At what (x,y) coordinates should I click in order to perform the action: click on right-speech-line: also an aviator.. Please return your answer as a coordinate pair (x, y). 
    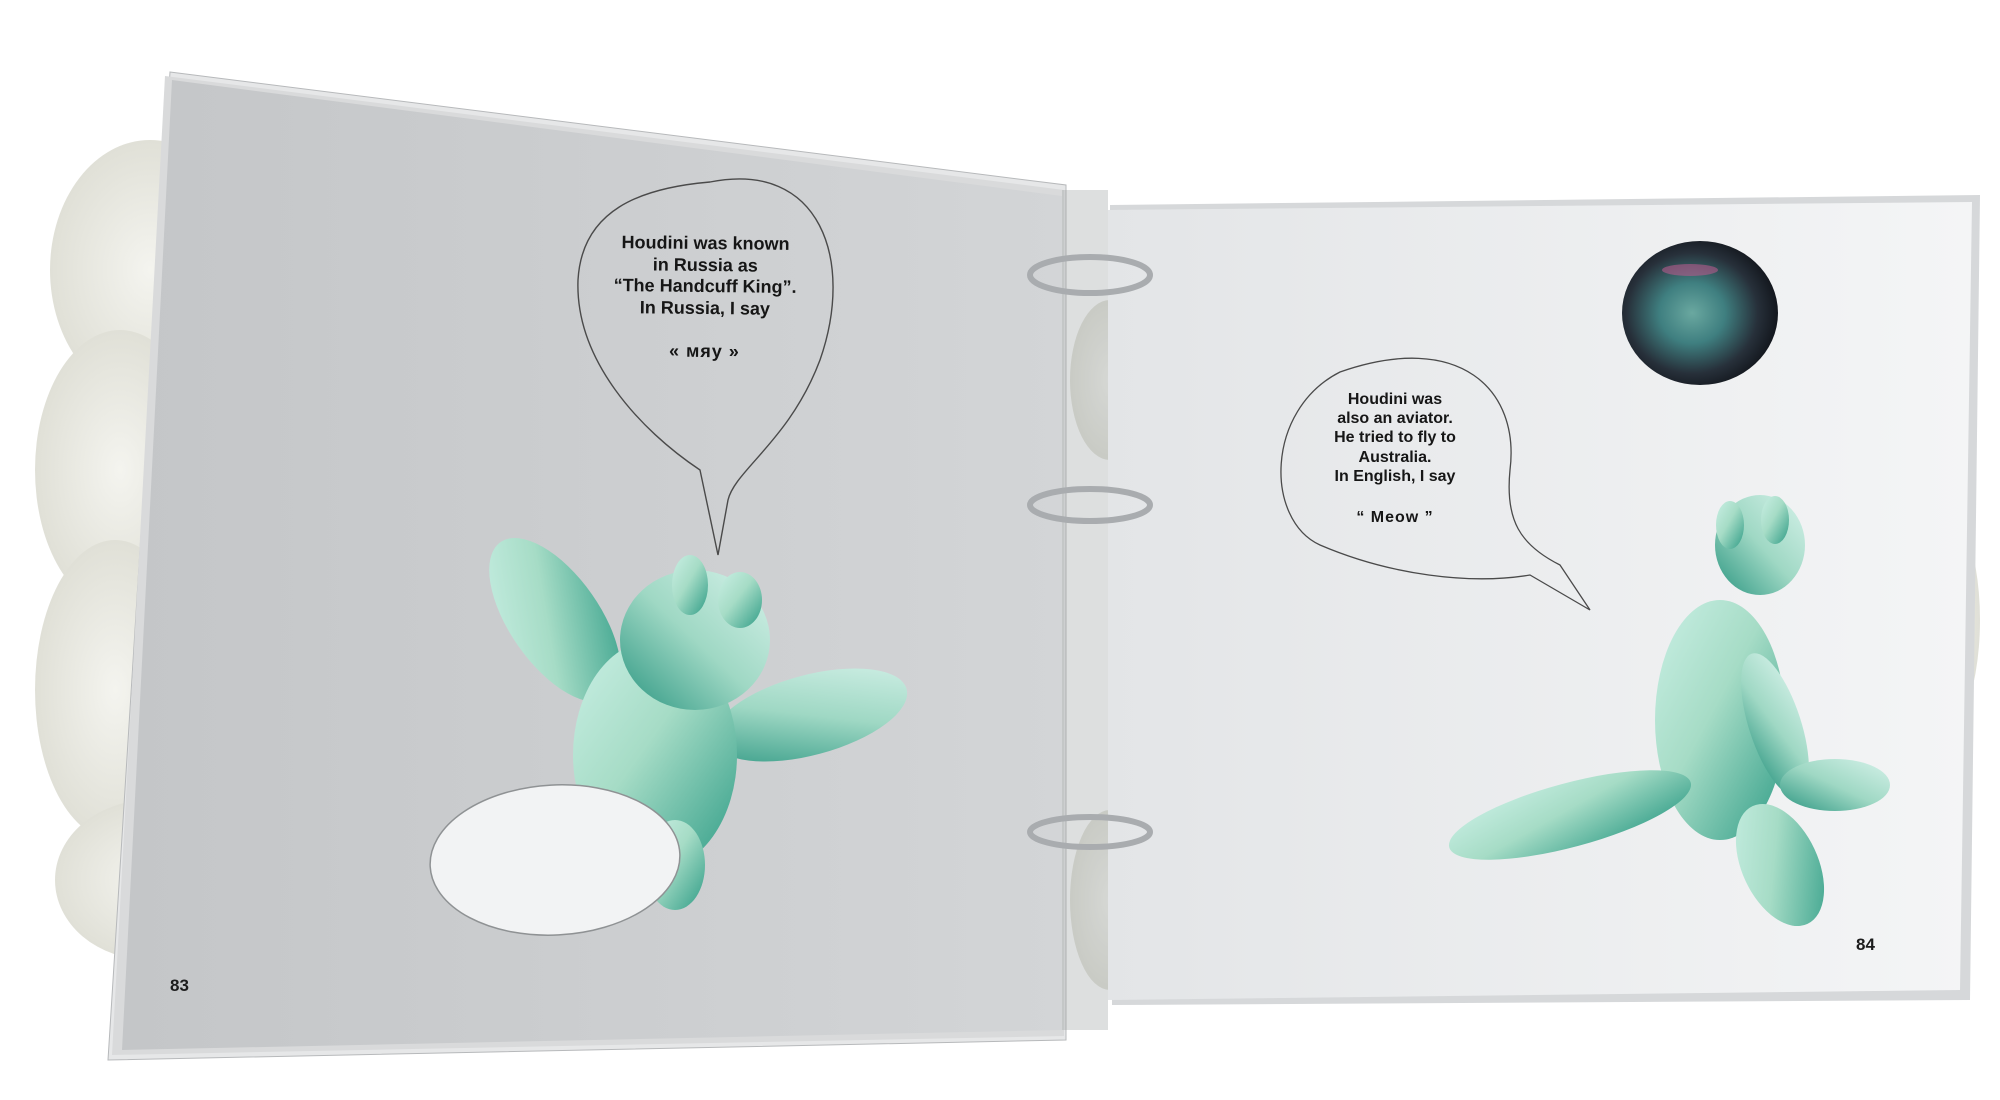
    Looking at the image, I should click on (1395, 419).